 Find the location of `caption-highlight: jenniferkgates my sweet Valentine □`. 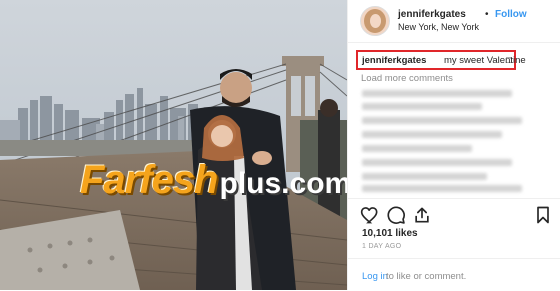

caption-highlight: jenniferkgates my sweet Valentine □ is located at coordinates (441, 60).